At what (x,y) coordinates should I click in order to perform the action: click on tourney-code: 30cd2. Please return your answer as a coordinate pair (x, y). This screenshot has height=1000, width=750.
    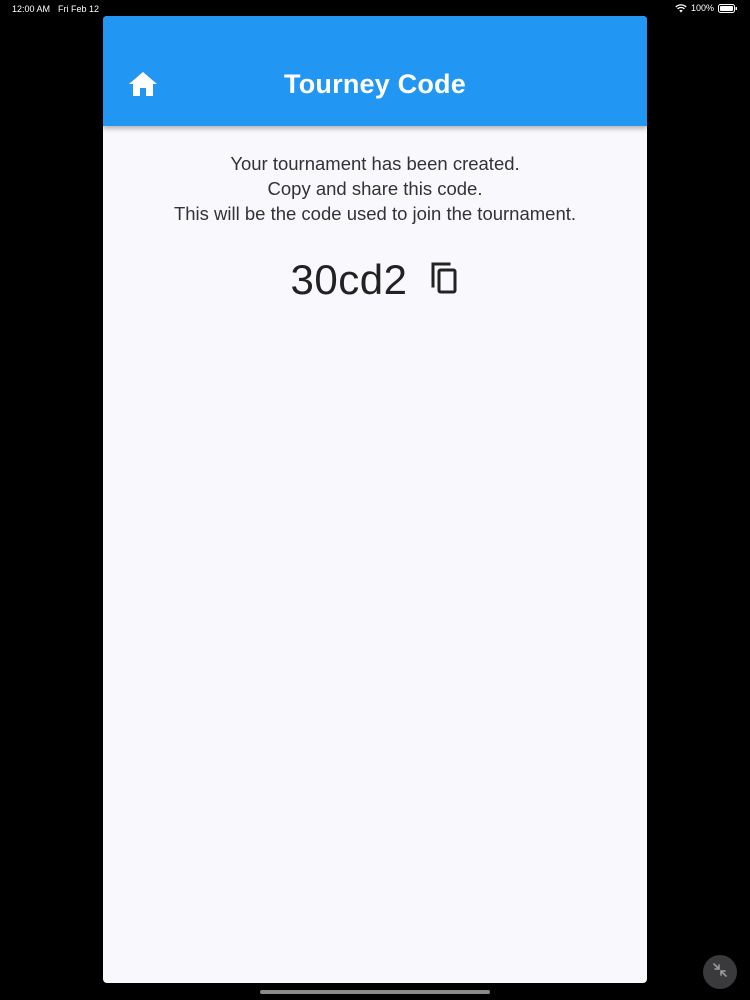
    Looking at the image, I should click on (349, 280).